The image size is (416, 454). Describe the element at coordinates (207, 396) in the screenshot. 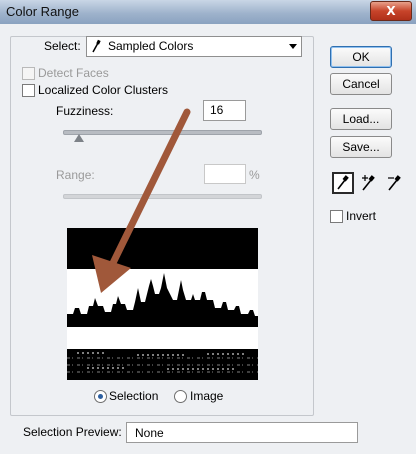

I see `image-radio-label: Image` at that location.